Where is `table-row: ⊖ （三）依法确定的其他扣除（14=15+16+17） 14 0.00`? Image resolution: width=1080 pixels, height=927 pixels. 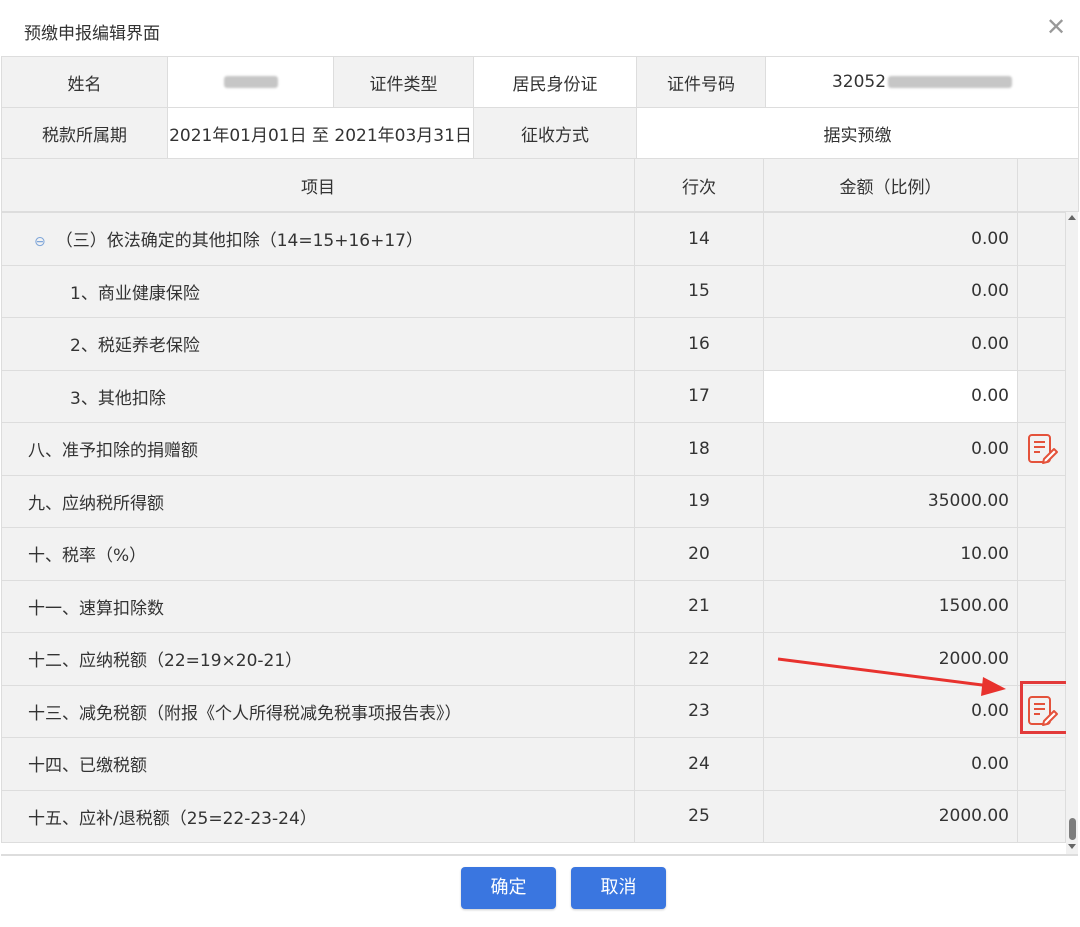 table-row: ⊖ （三）依法确定的其他扣除（14=15+16+17） 14 0.00 is located at coordinates (533, 239).